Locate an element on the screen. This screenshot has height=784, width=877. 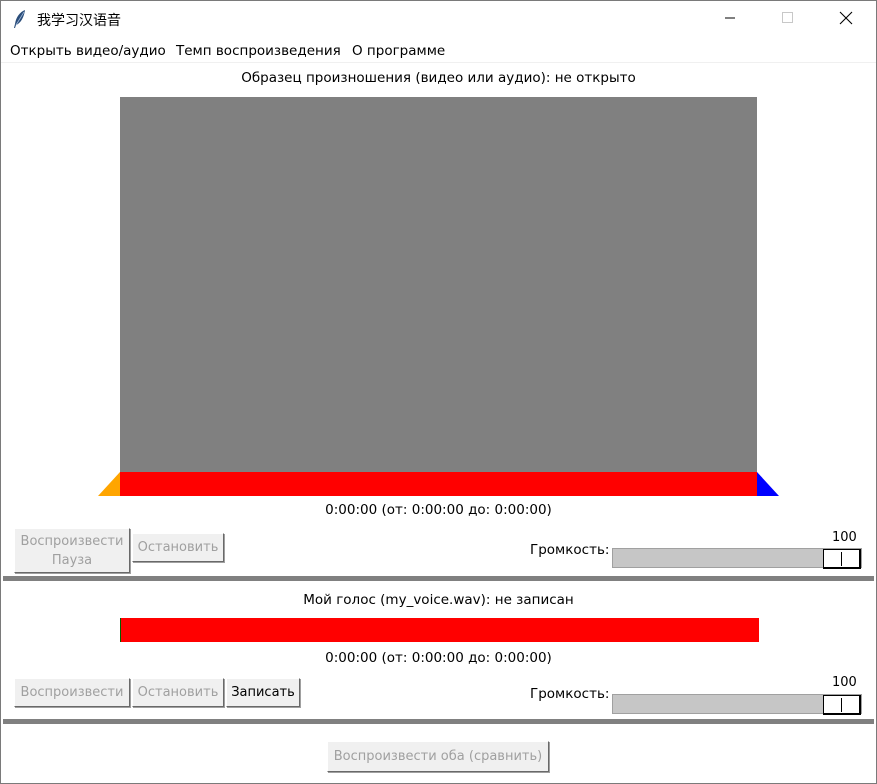
sample-volume-label: Громкость: is located at coordinates (570, 550).